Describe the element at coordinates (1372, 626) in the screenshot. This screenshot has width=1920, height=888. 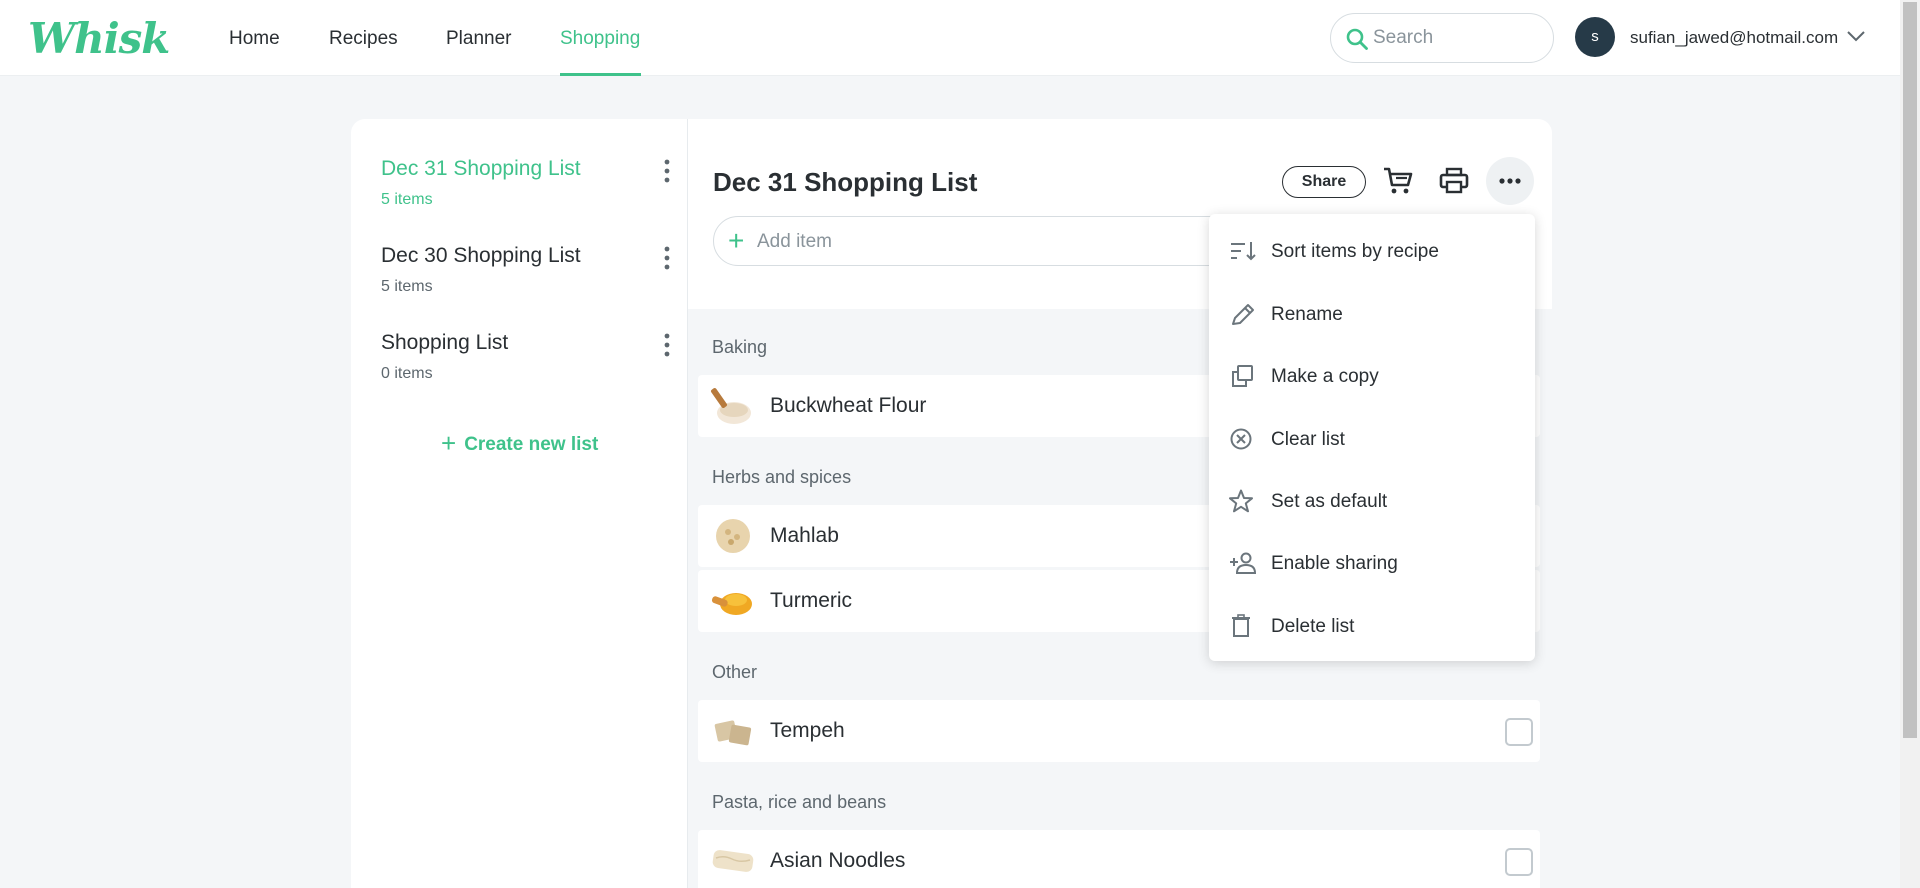
I see `menu-delete-list: Delete list` at that location.